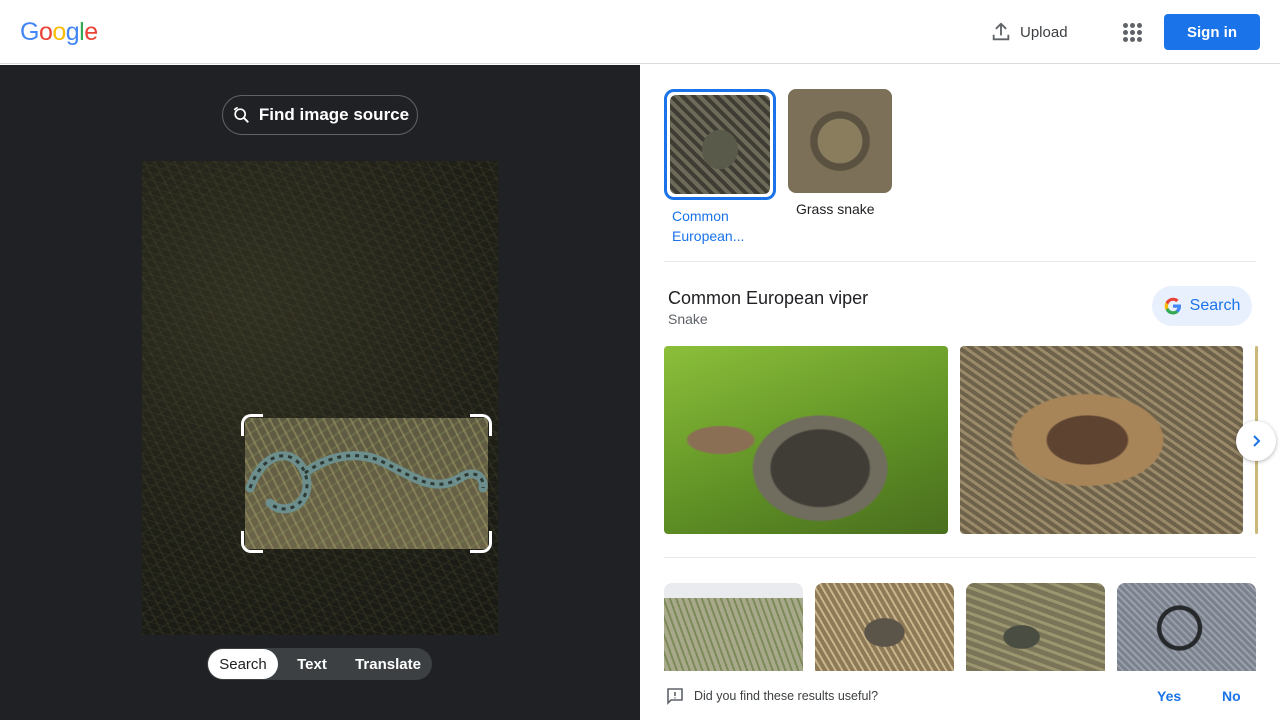 The width and height of the screenshot is (1280, 720). I want to click on upload-label: Upload, so click(1044, 32).